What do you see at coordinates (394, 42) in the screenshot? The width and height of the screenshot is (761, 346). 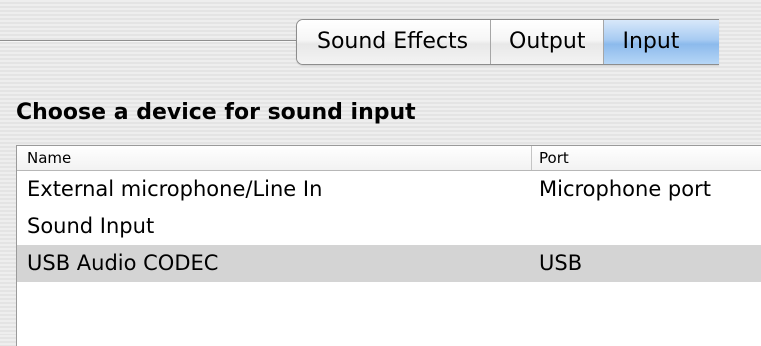 I see `tab-sound-effects: Sound Effects` at bounding box center [394, 42].